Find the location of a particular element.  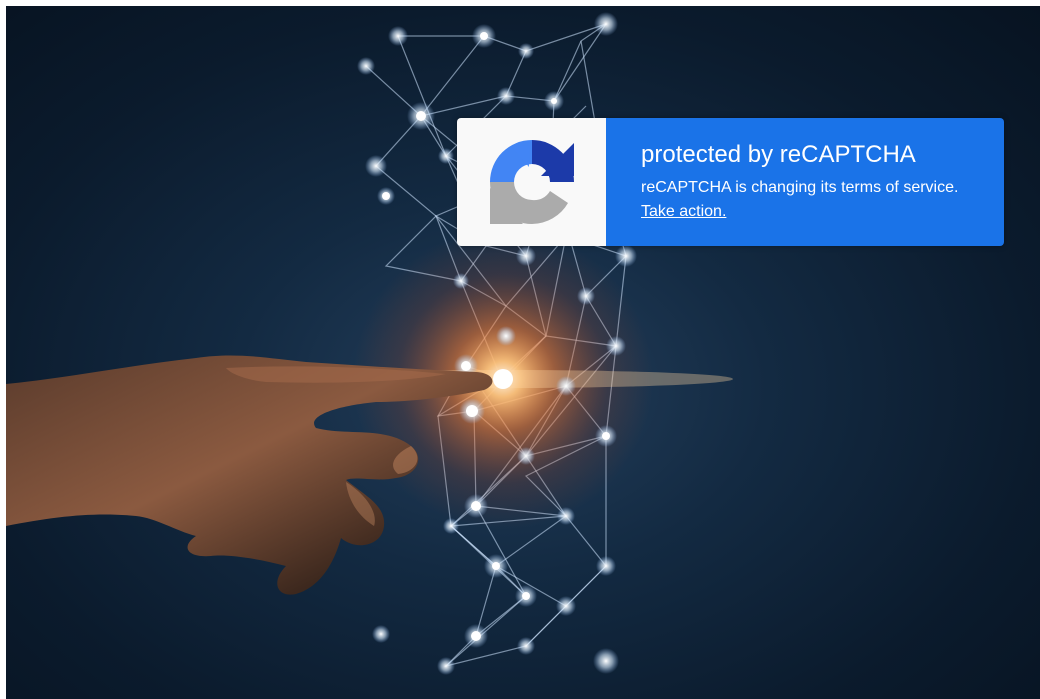

recaptcha-logo-panel is located at coordinates (531, 182).